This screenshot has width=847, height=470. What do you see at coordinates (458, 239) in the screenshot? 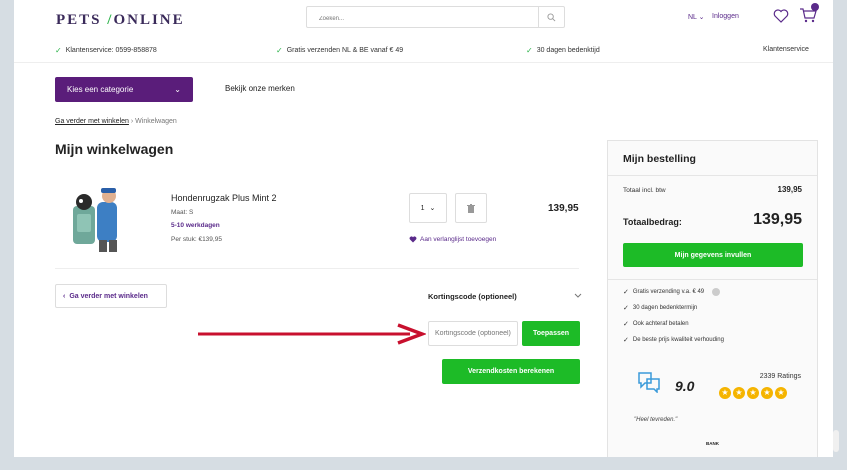
I see `wishlist-label: Aan verlanglijst toevoegen` at bounding box center [458, 239].